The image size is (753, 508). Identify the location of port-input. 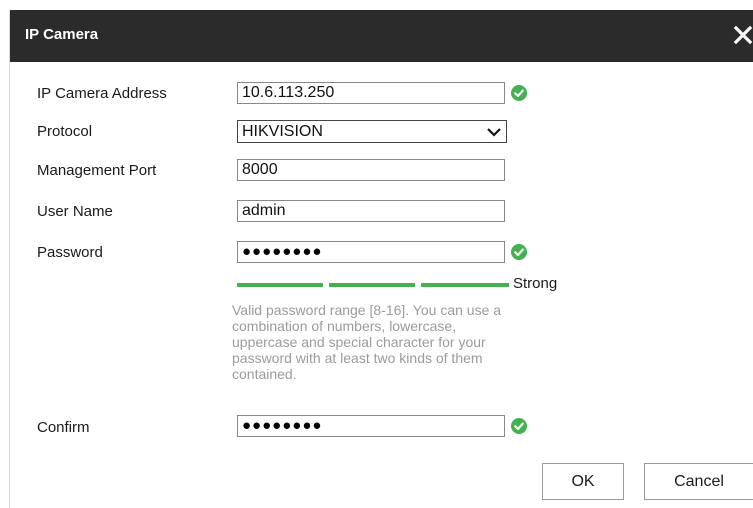
(371, 170).